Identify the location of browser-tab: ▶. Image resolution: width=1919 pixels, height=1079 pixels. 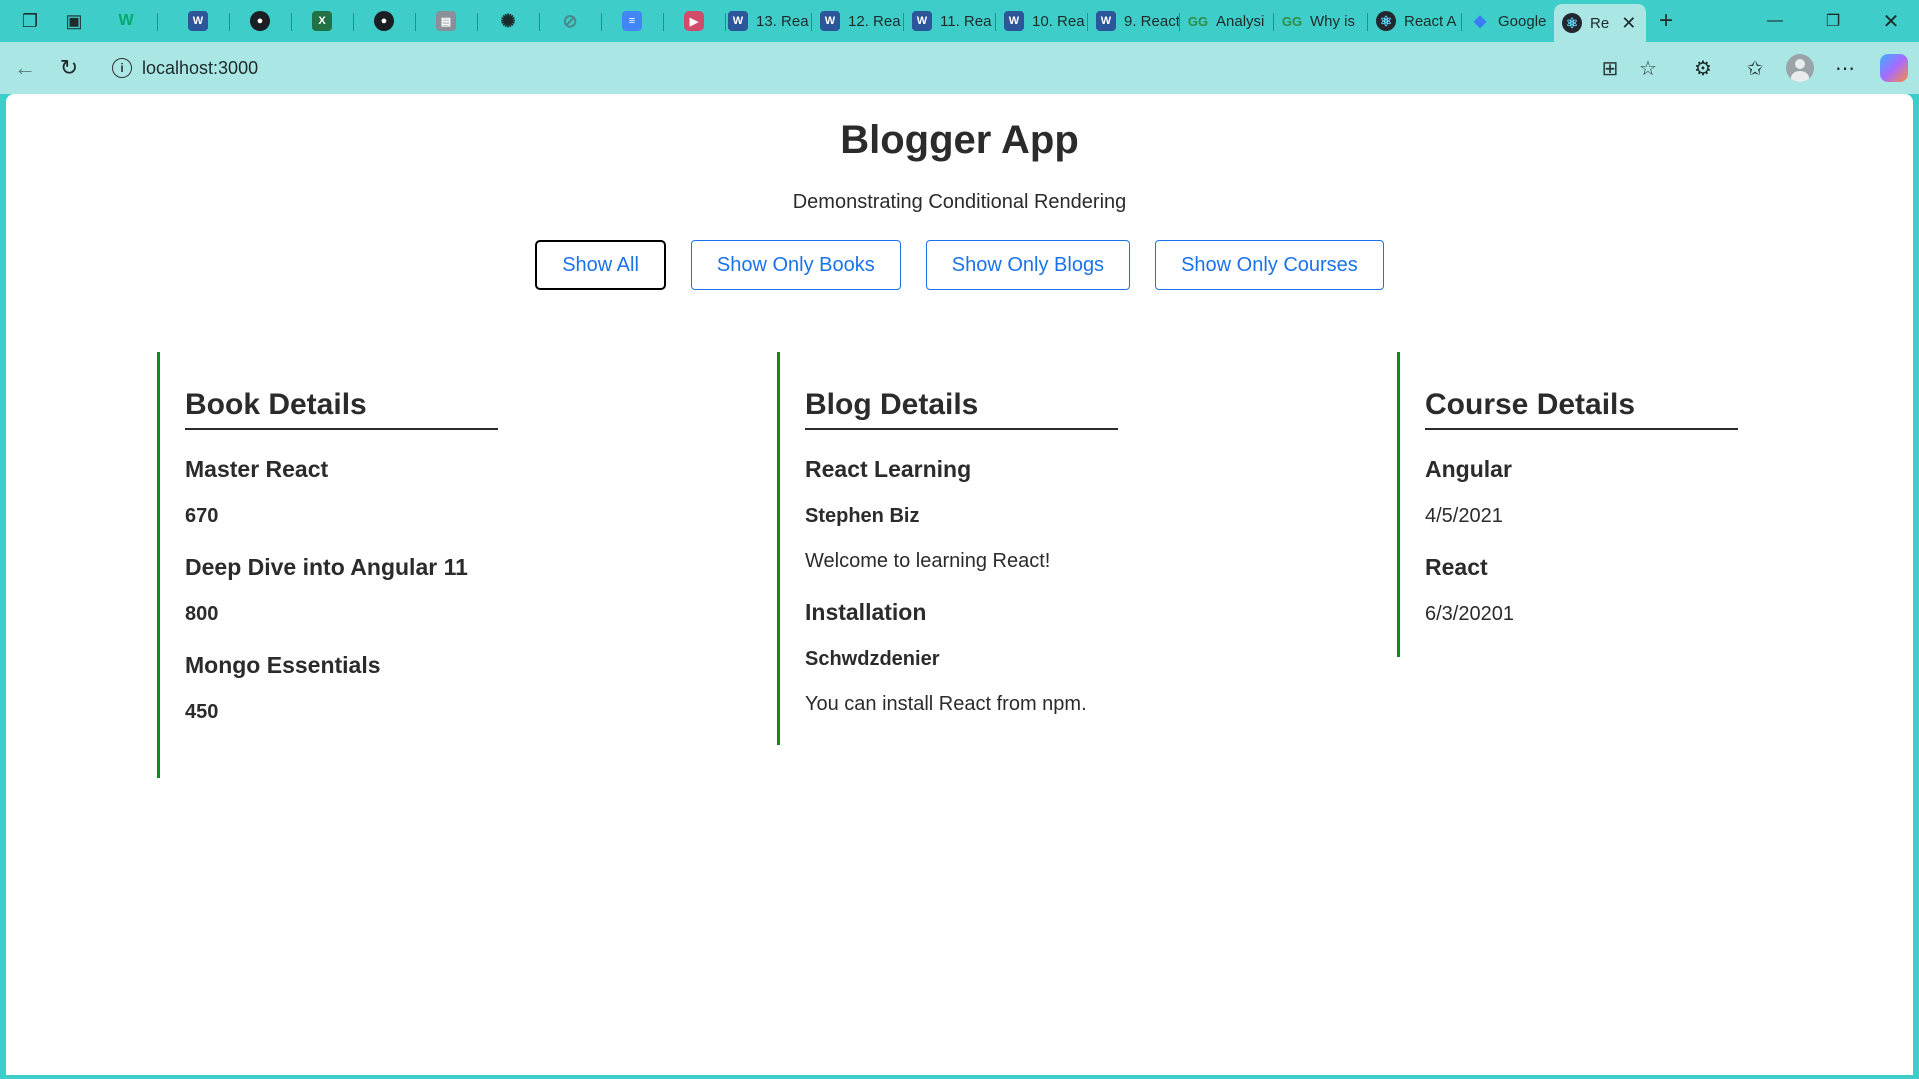
(701, 21).